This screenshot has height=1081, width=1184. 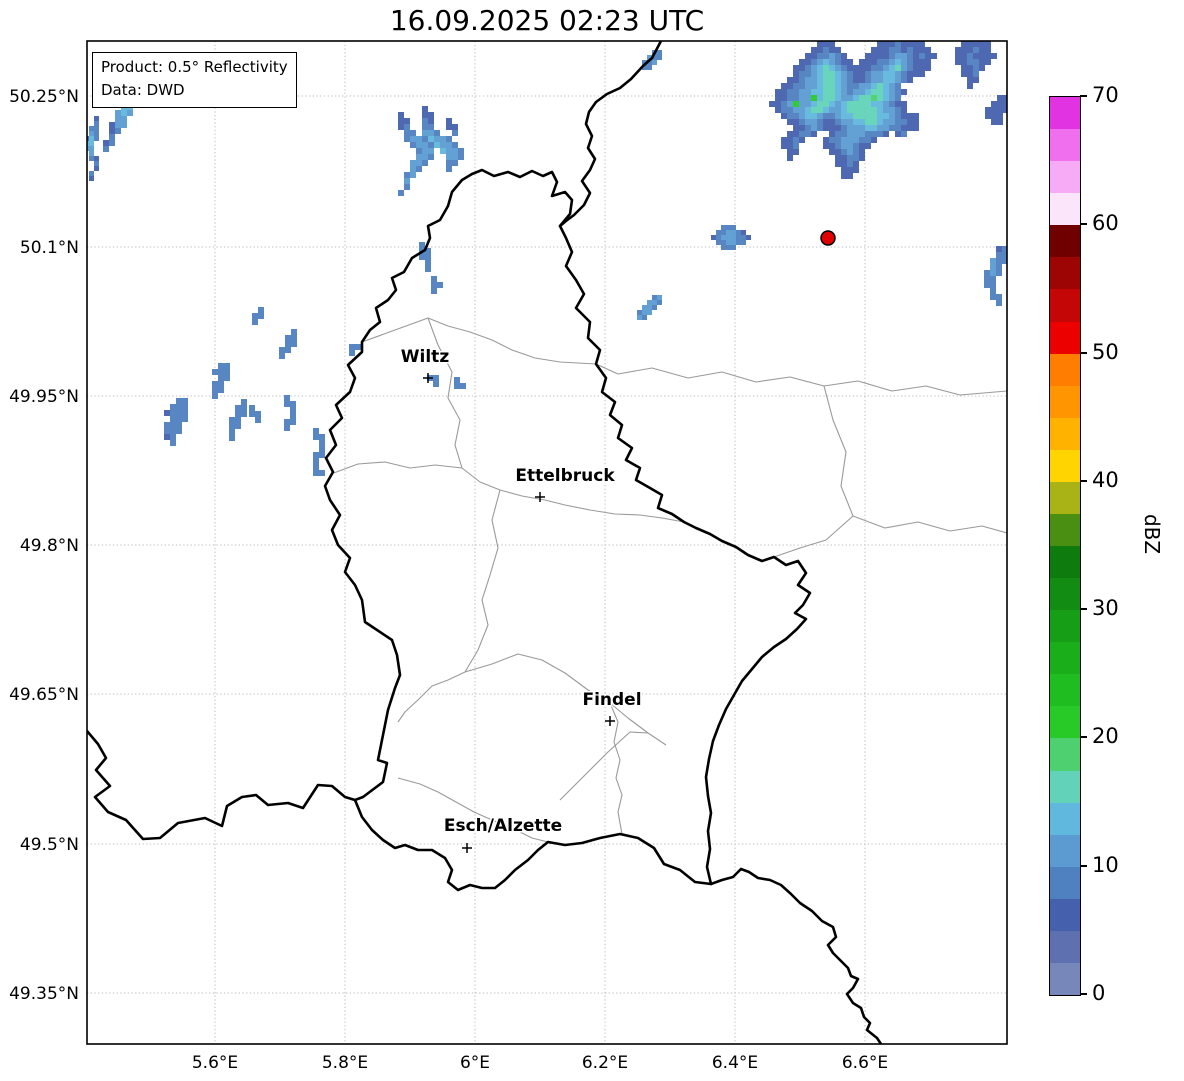 I want to click on lat-tick-label: 50.25°N, so click(x=44, y=97).